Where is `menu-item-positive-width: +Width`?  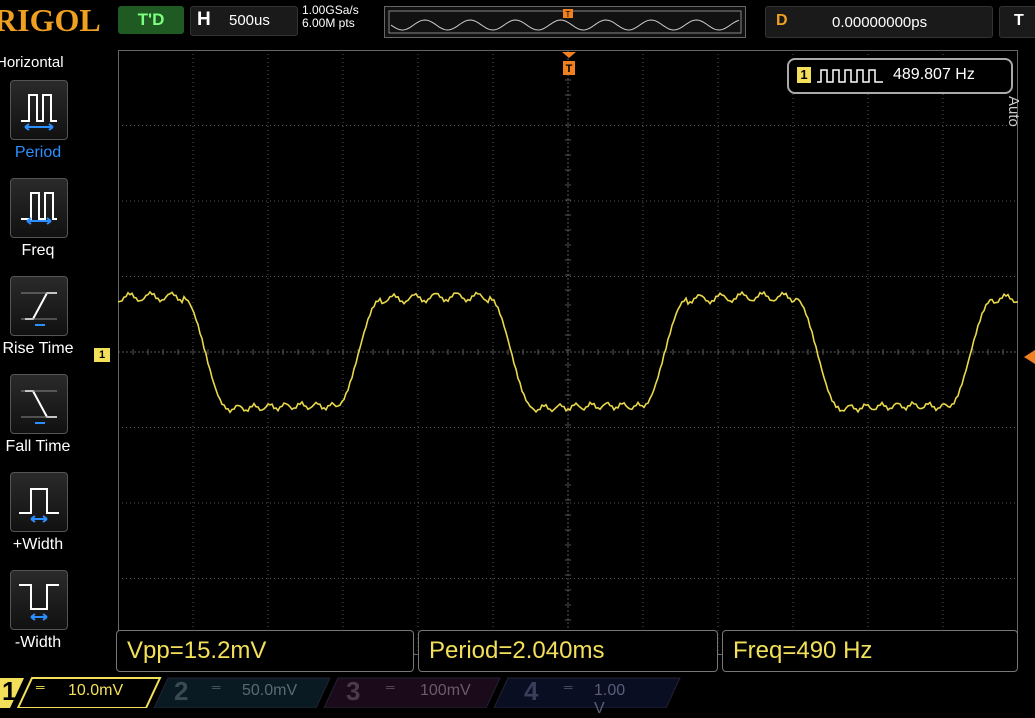 menu-item-positive-width: +Width is located at coordinates (40, 520).